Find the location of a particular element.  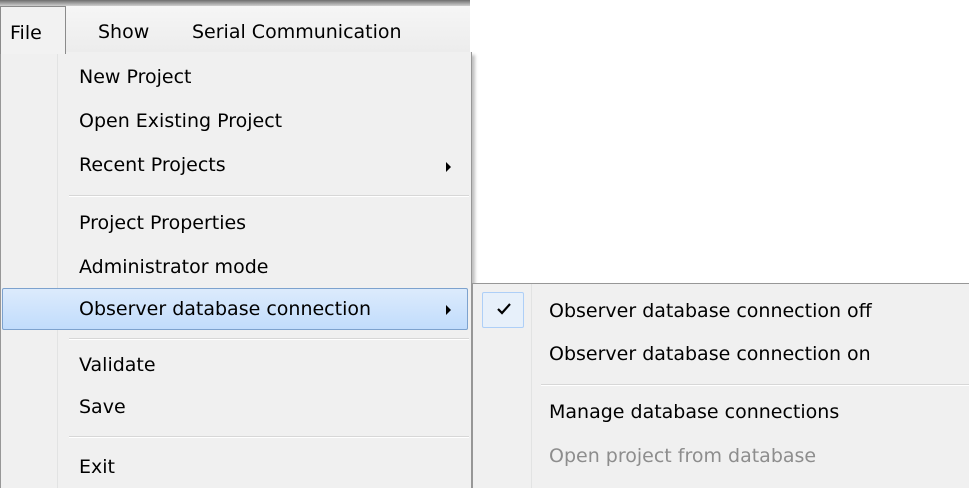

menu-item-label: Observer database connection on is located at coordinates (710, 354).